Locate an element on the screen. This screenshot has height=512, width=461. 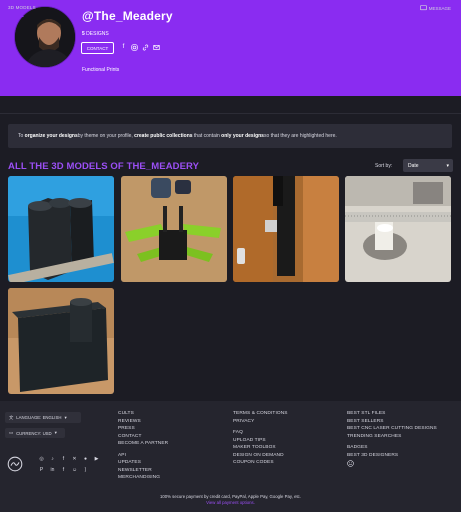
facebook-icon-2: f is located at coordinates (63, 469).